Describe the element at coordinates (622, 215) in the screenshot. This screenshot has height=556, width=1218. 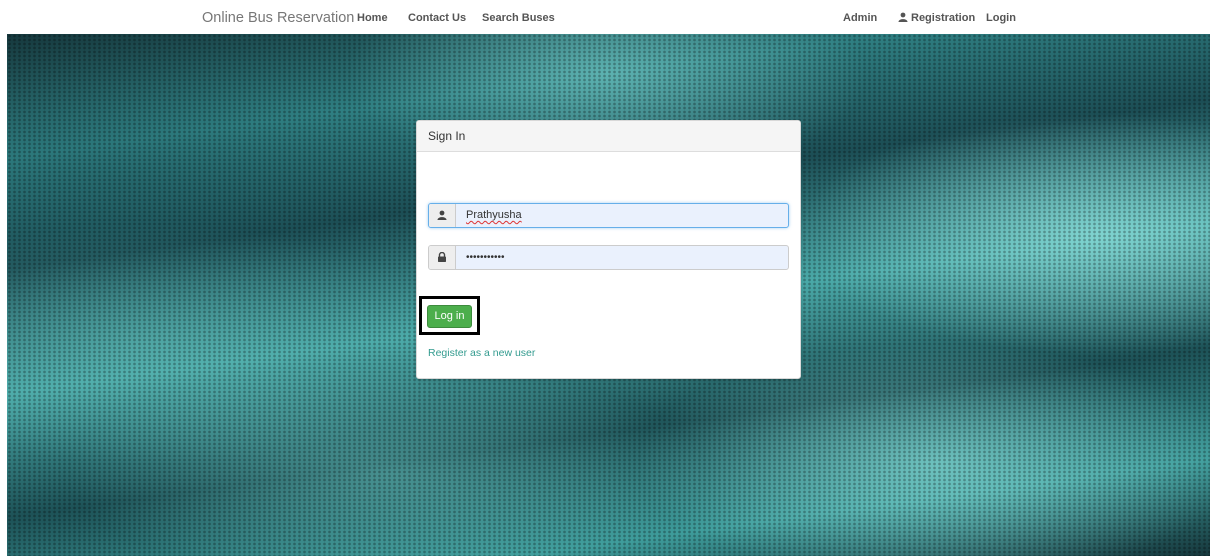
I see `username-input: Prathyusha` at that location.